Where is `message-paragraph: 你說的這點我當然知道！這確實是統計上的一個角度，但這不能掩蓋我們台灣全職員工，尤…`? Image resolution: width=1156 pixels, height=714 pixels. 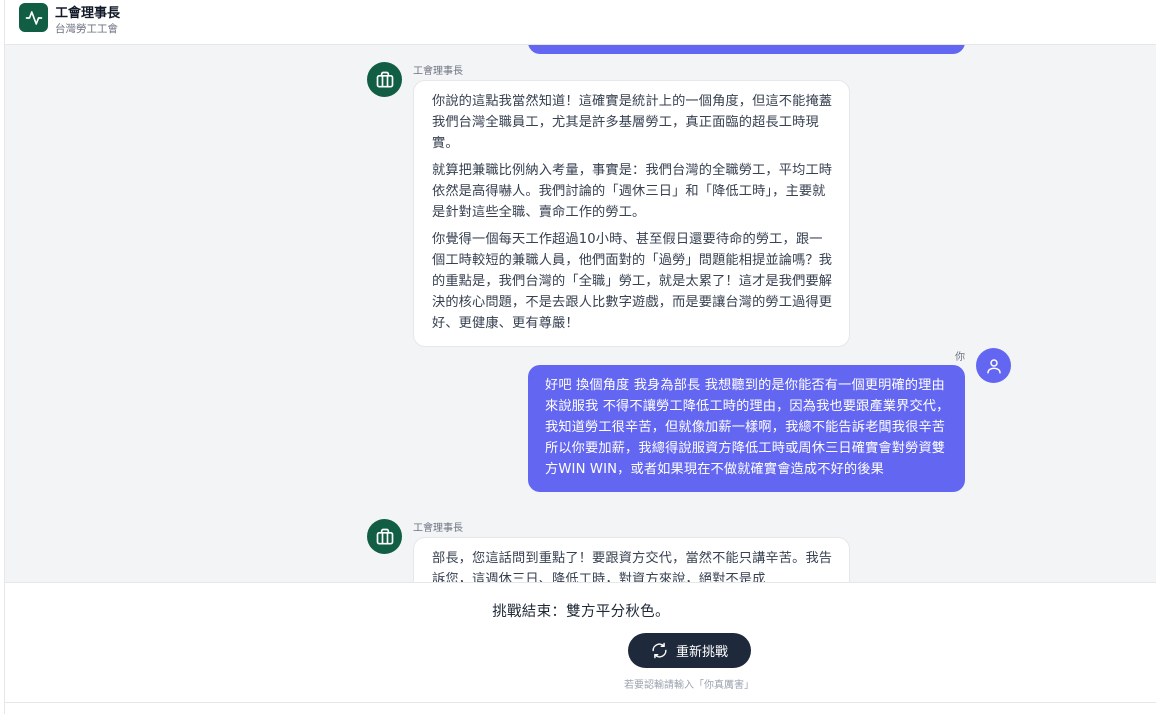 message-paragraph: 你說的這點我當然知道！這確實是統計上的一個角度，但這不能掩蓋我們台灣全職員工，尤… is located at coordinates (632, 122).